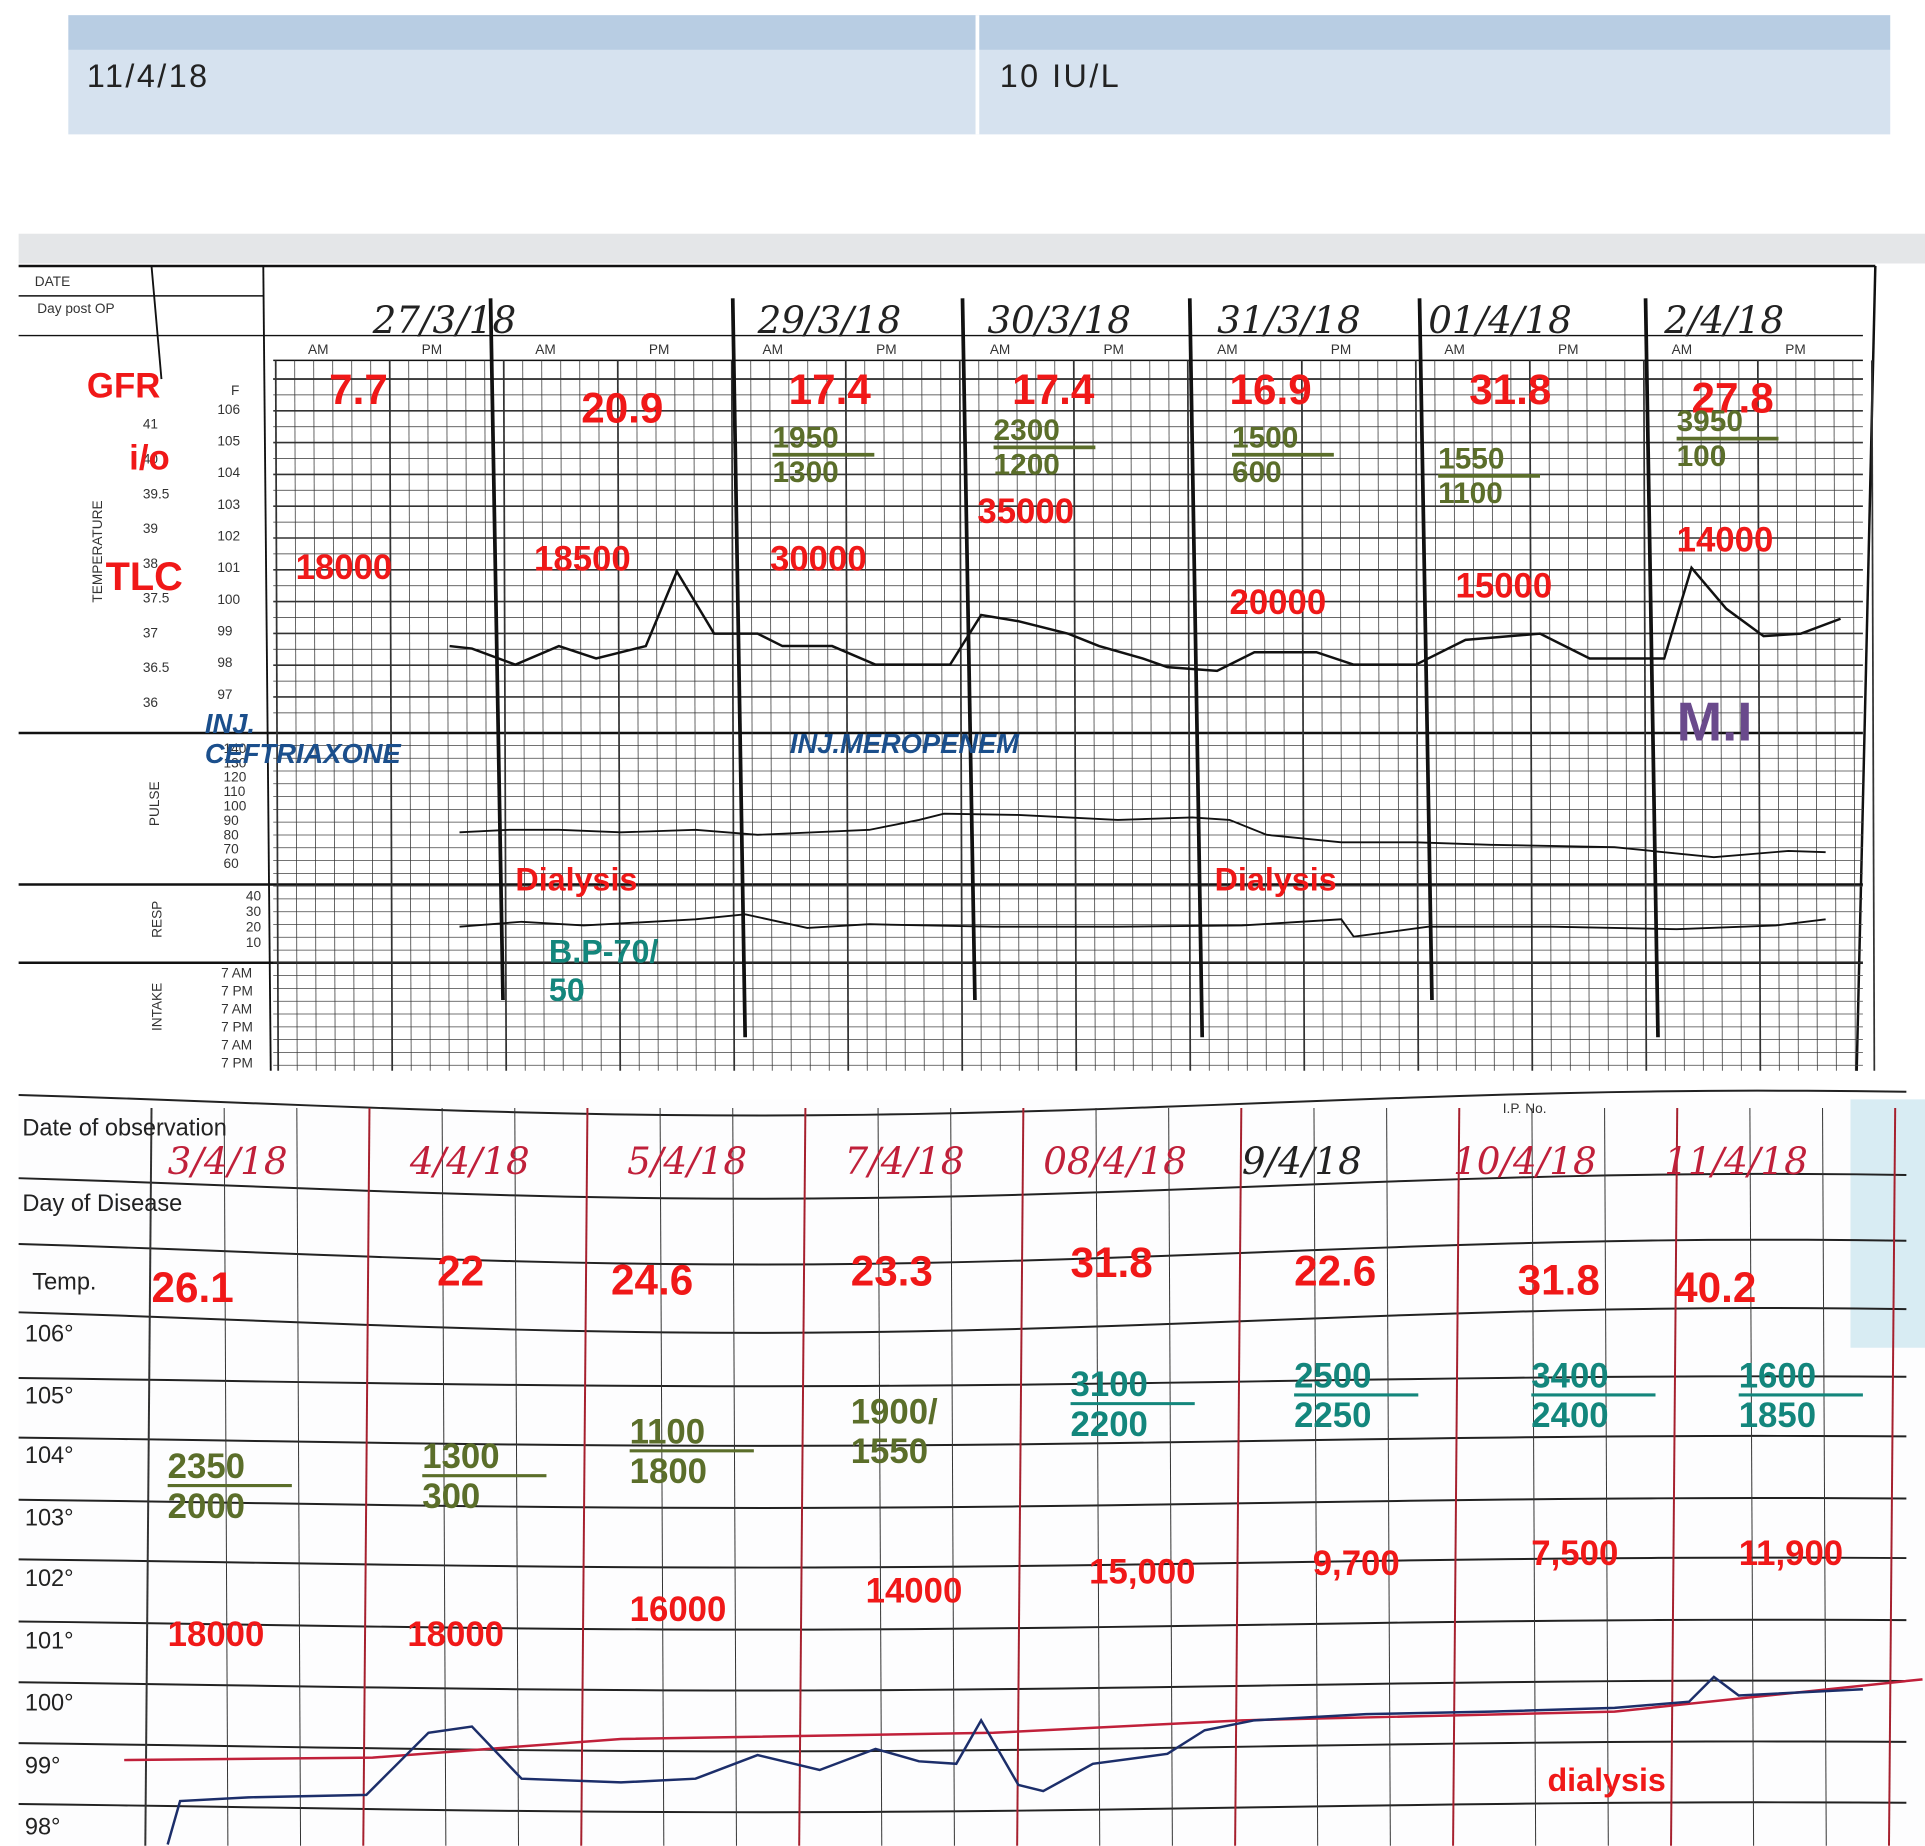 The height and width of the screenshot is (1846, 1925). I want to click on tlc-value: 30000, so click(818, 559).